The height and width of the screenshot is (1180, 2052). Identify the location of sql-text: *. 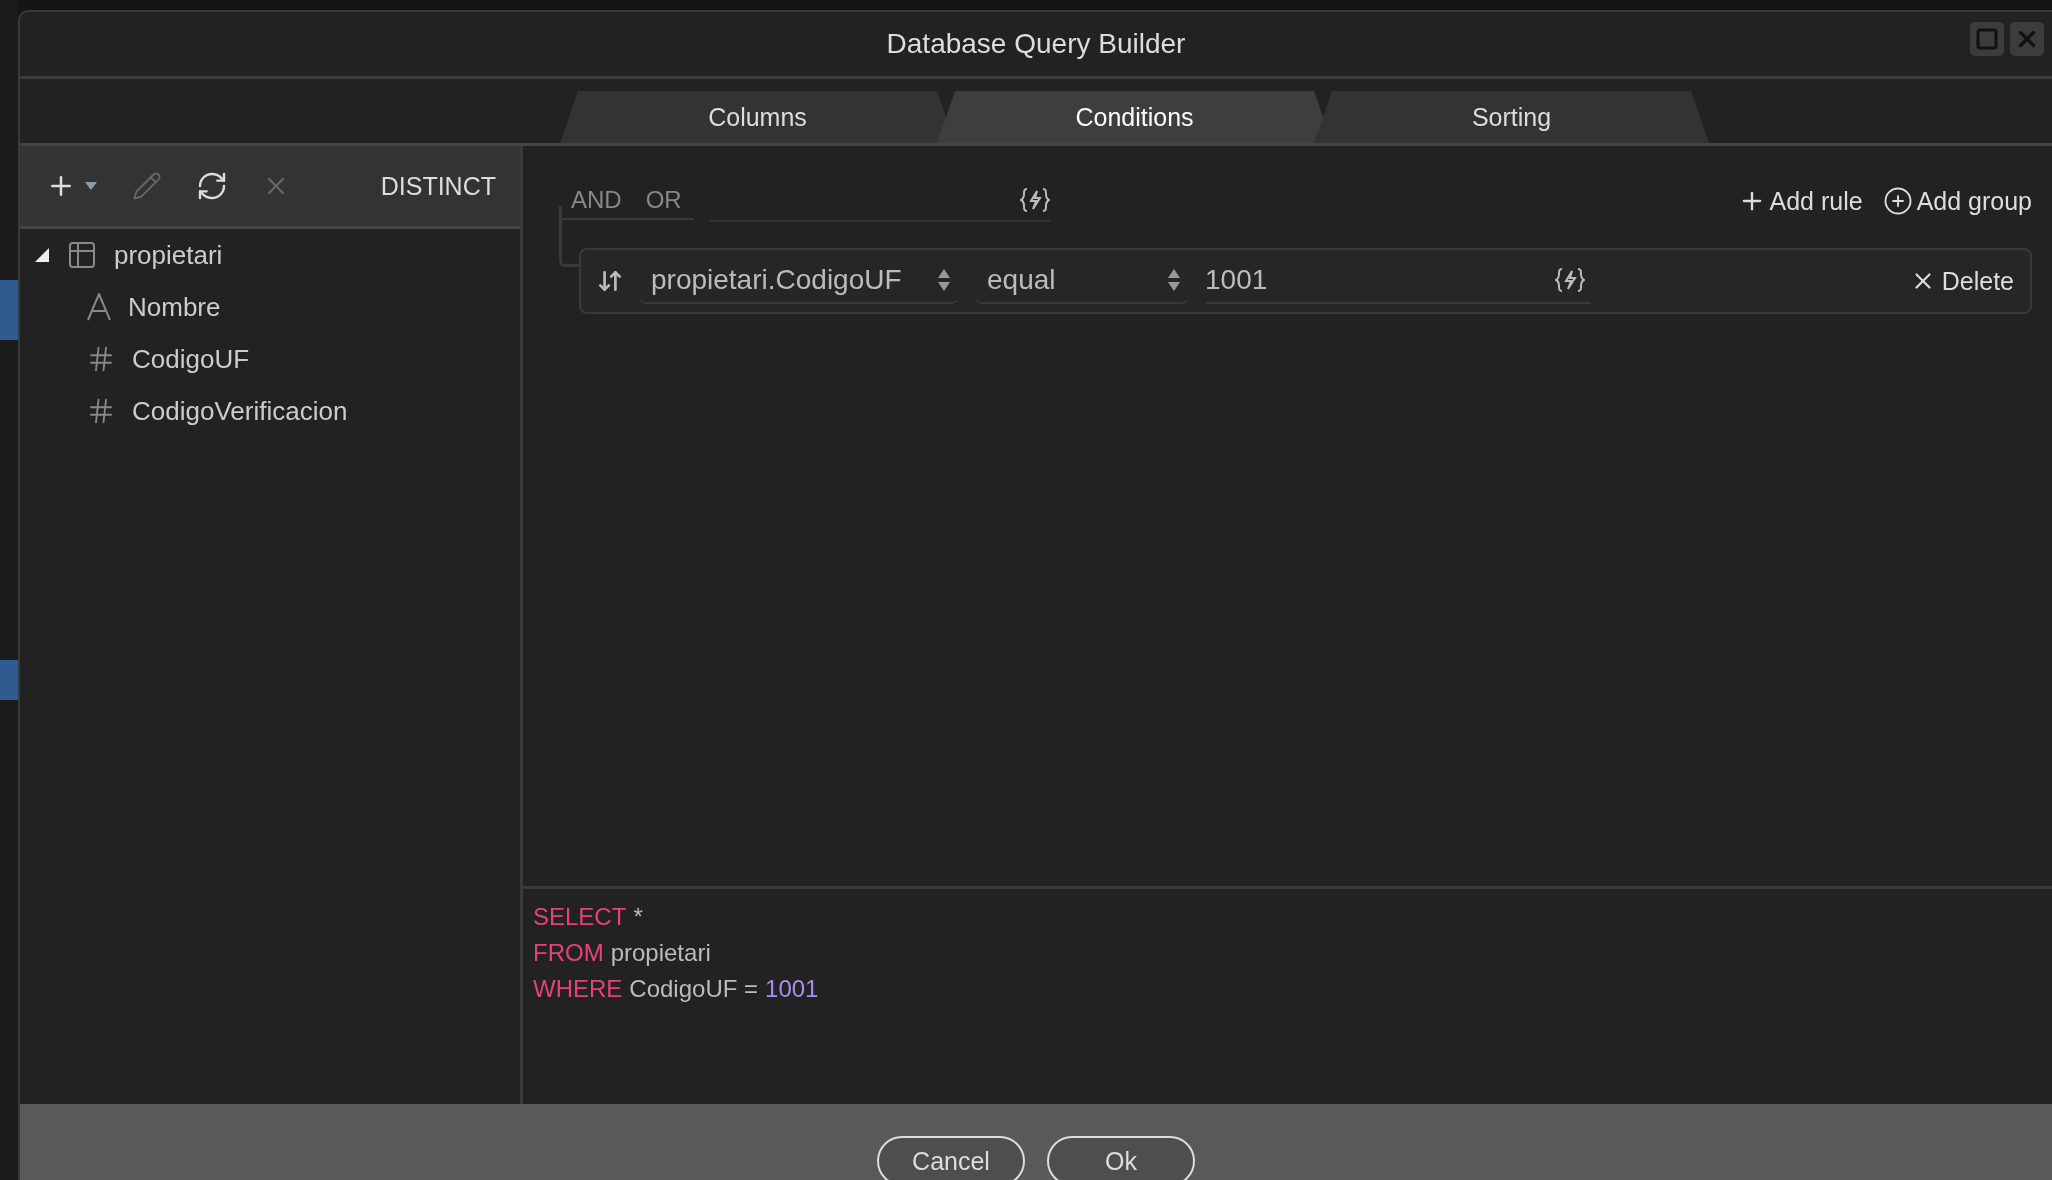
(638, 917).